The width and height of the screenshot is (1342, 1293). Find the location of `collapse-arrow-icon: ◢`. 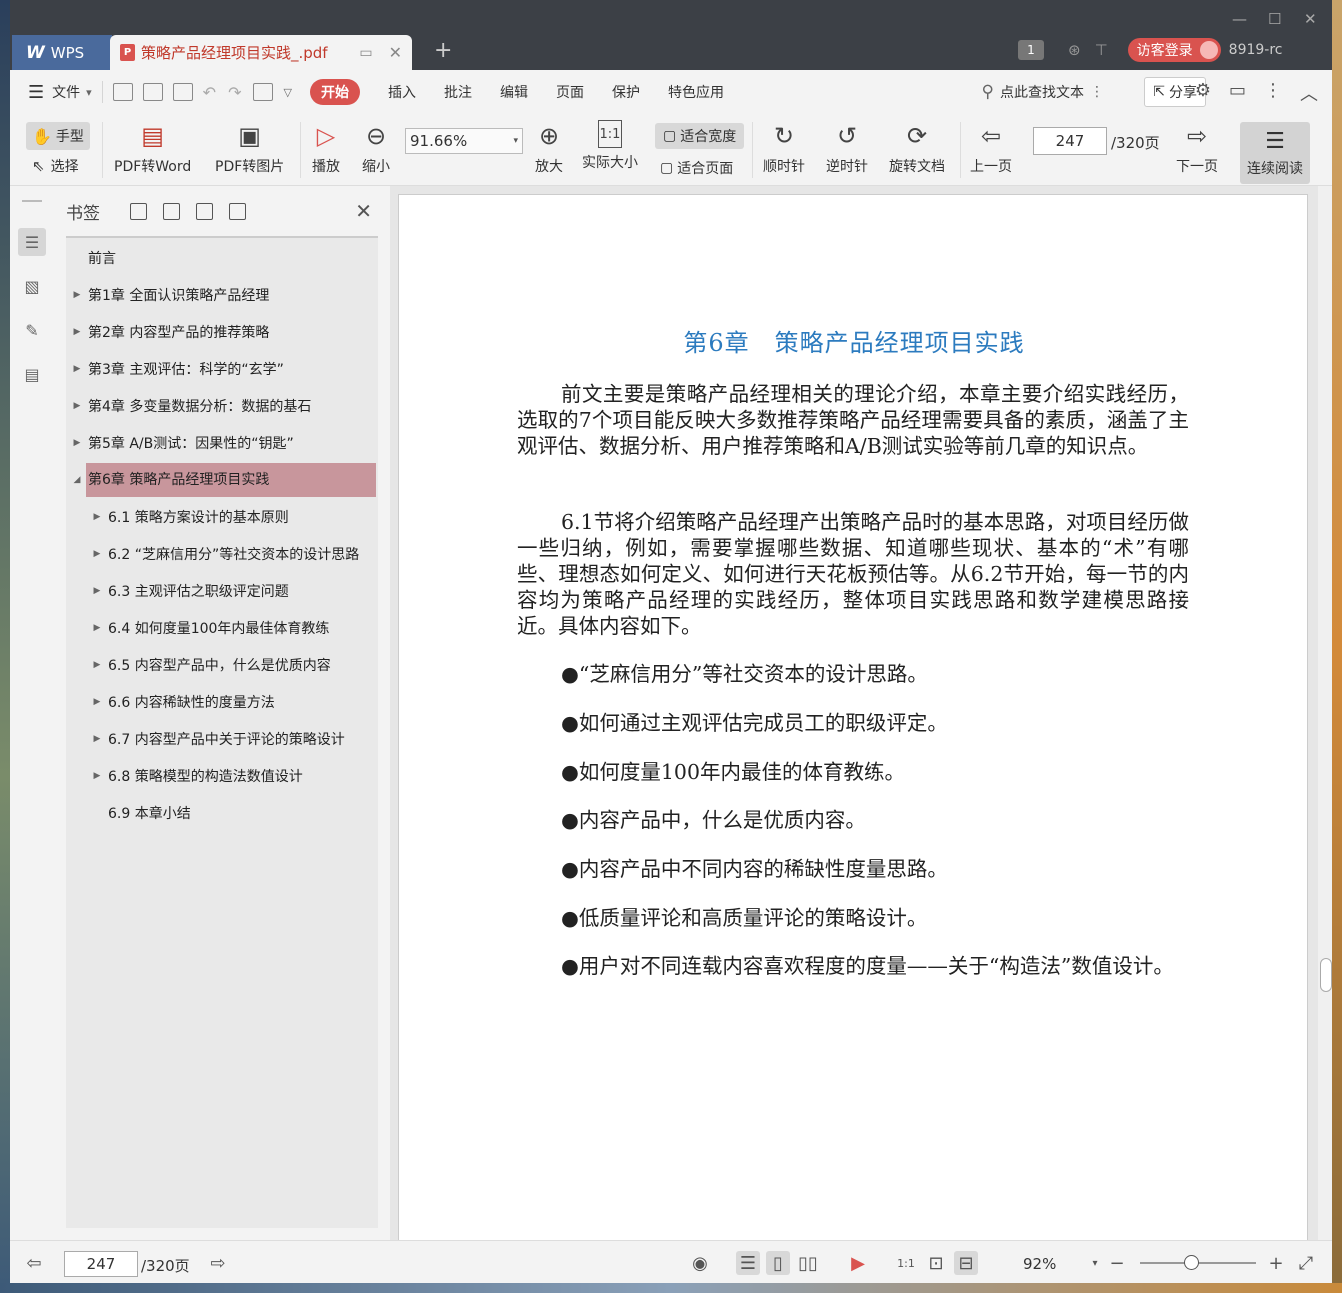

collapse-arrow-icon: ◢ is located at coordinates (77, 480).